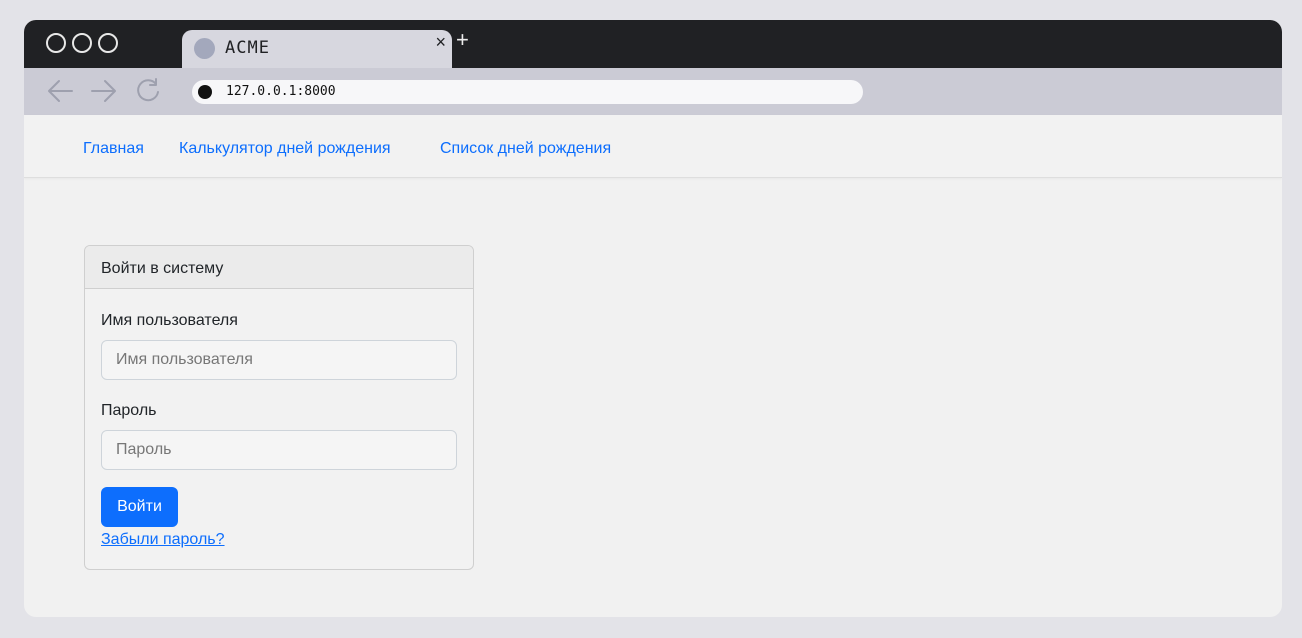 The width and height of the screenshot is (1302, 638). I want to click on password-label: Пароль, so click(129, 411).